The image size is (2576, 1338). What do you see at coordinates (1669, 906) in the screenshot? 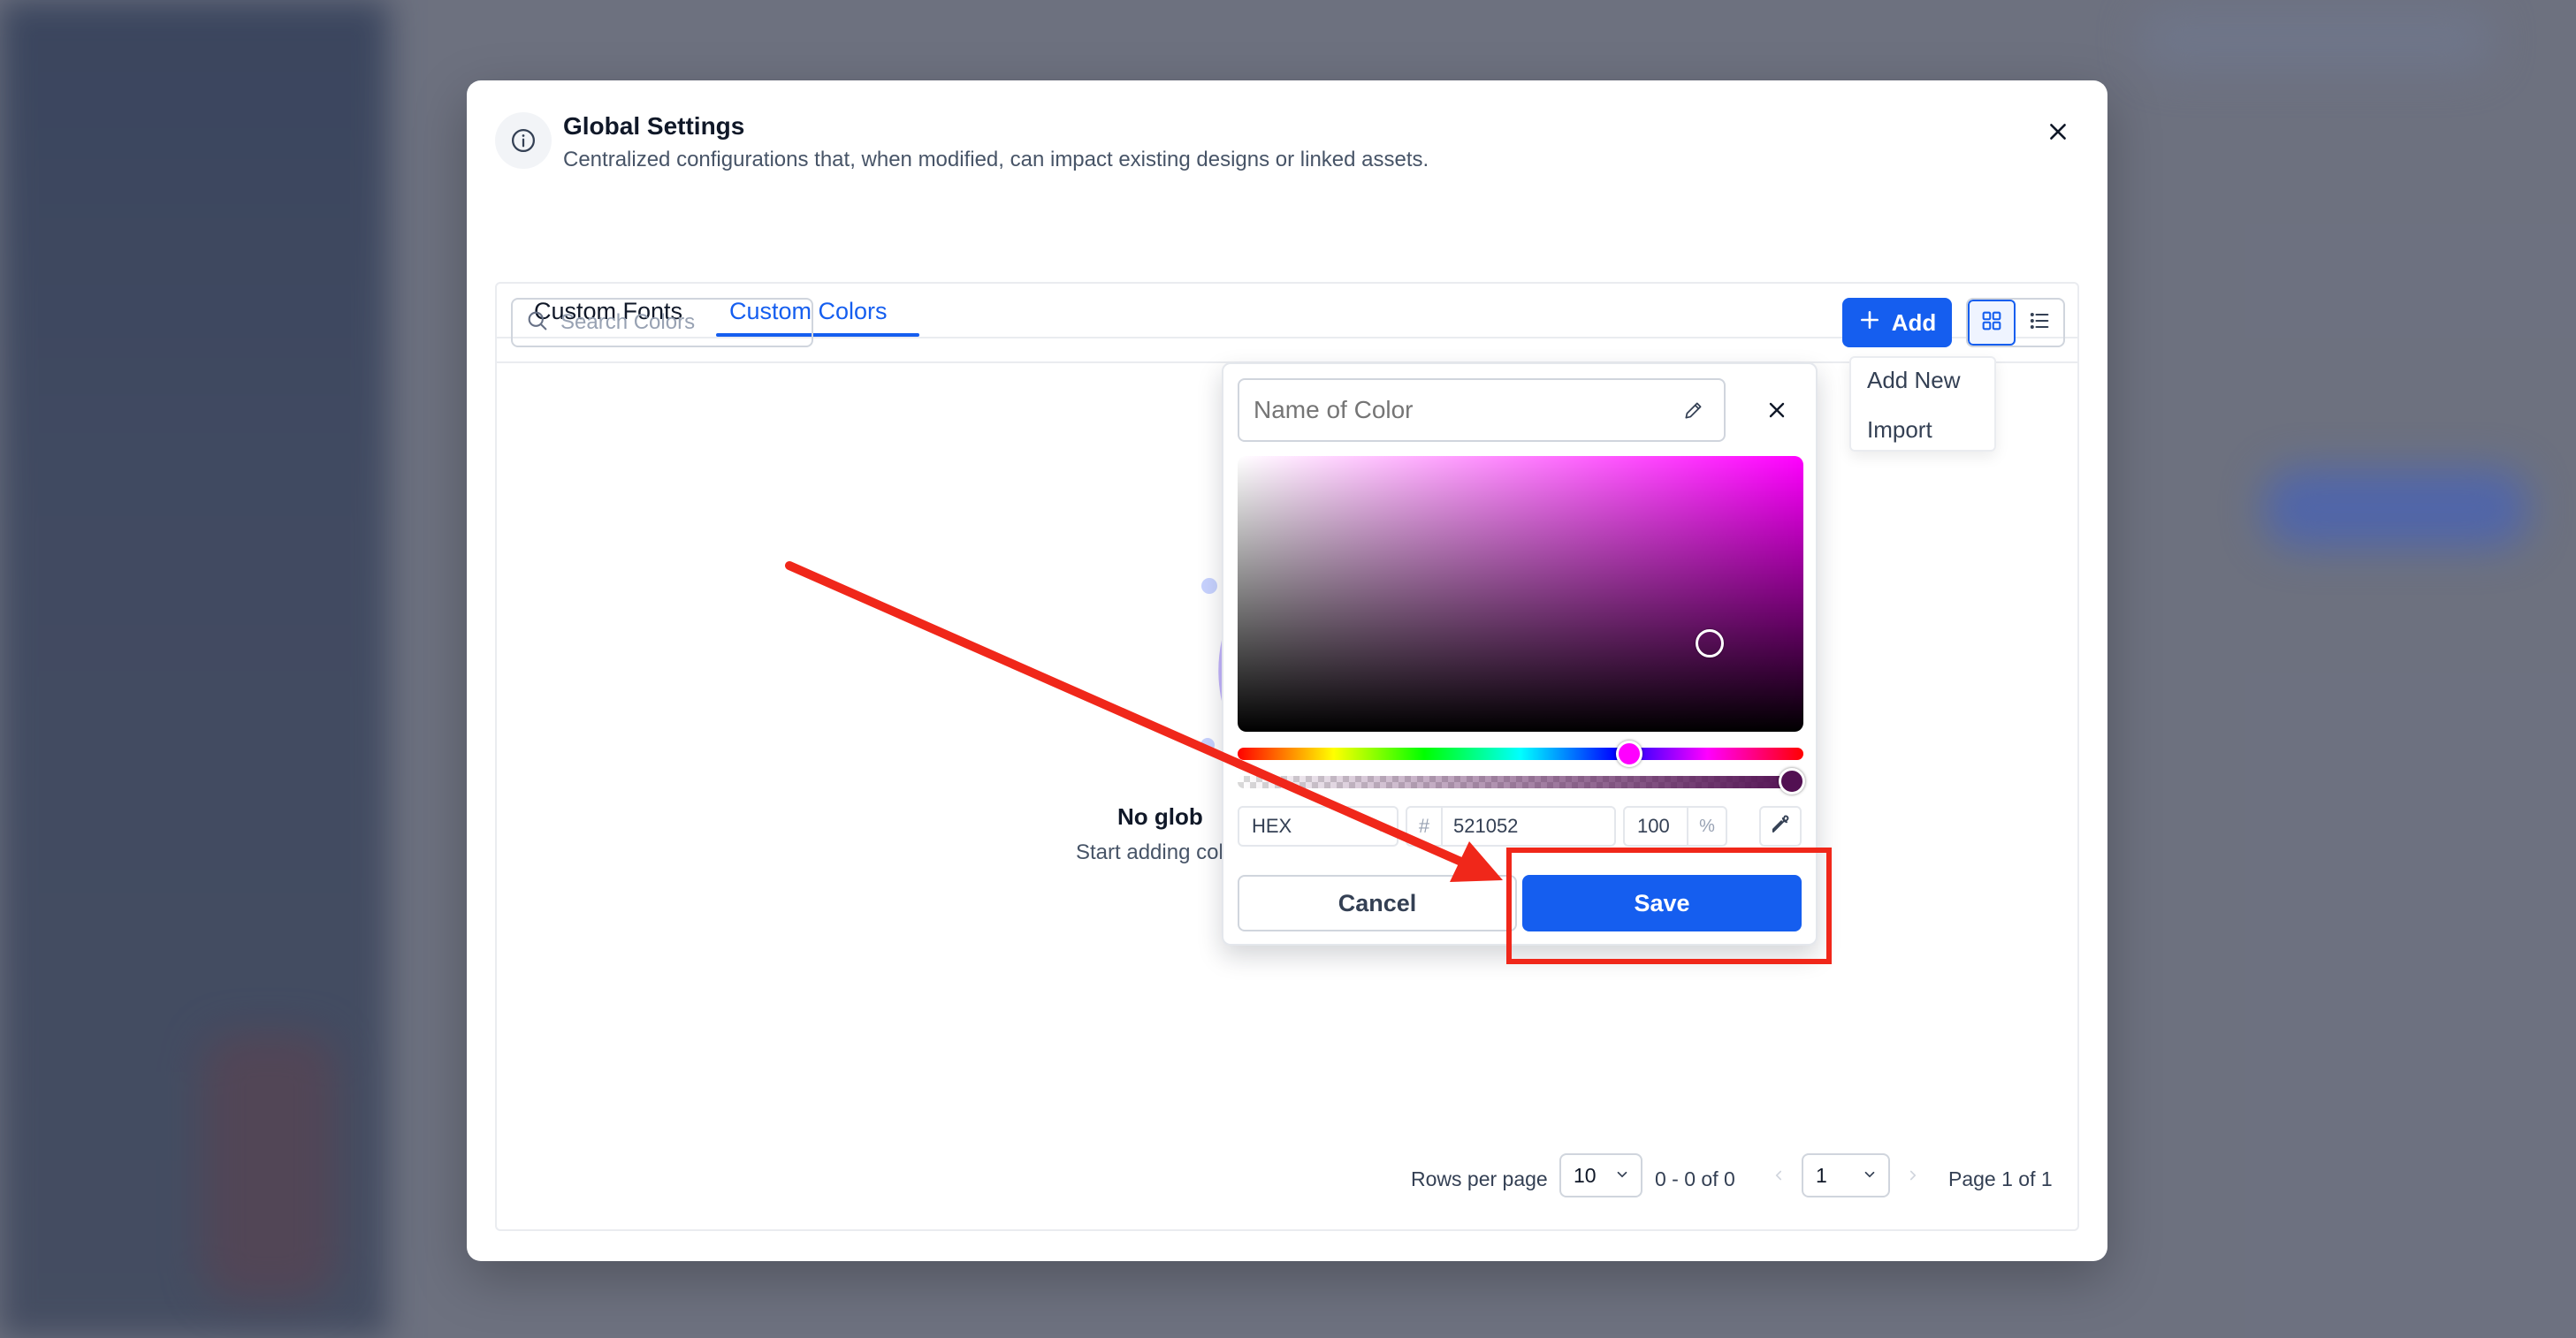
I see `annotation-highlight-box` at bounding box center [1669, 906].